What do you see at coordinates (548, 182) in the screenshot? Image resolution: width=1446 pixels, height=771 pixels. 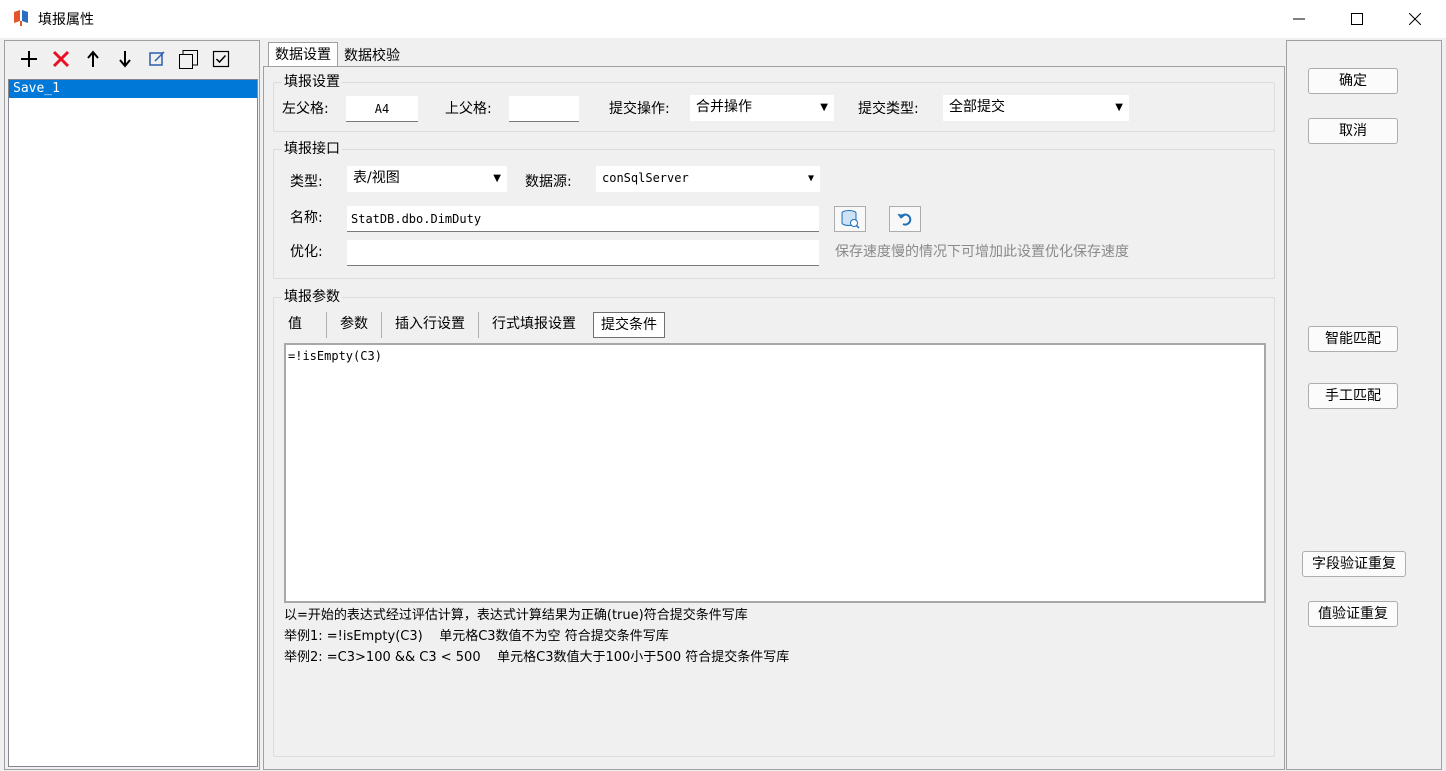 I see `datasource-label: 数据源:` at bounding box center [548, 182].